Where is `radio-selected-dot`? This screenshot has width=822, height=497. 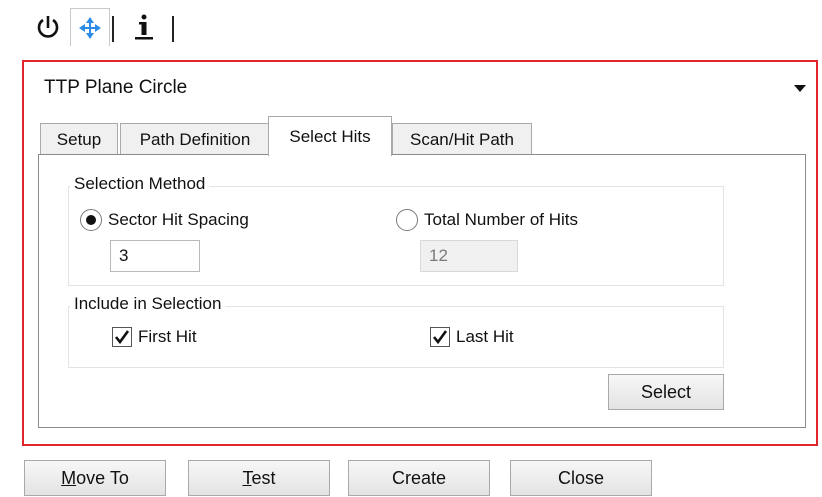
radio-selected-dot is located at coordinates (91, 220).